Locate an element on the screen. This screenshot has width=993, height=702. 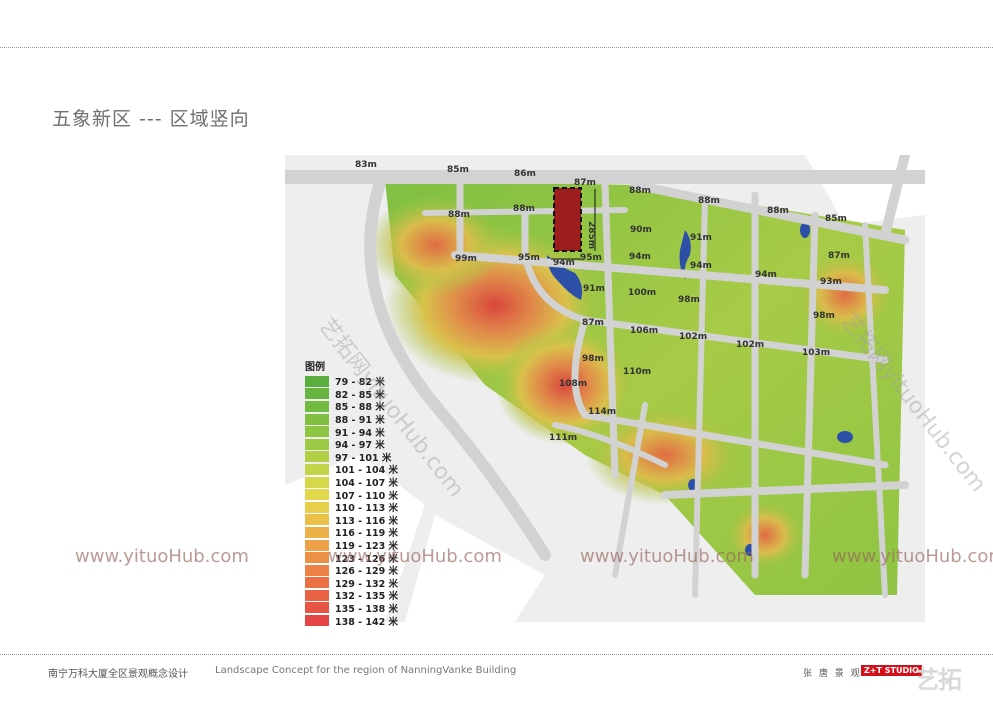
width-dimension-label: 94m is located at coordinates (564, 263).